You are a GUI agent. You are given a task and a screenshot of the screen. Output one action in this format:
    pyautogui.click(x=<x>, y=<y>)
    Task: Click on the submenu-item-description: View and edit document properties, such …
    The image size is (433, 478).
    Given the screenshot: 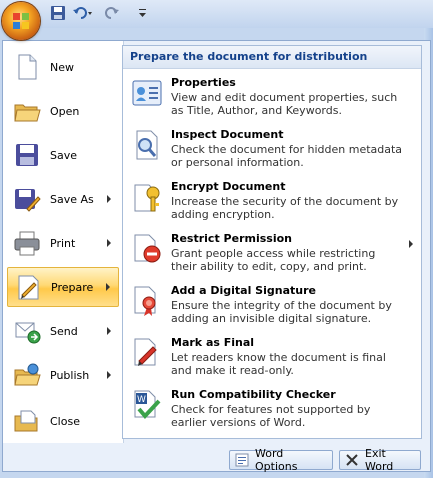 What is the action you would take?
    pyautogui.click(x=284, y=104)
    